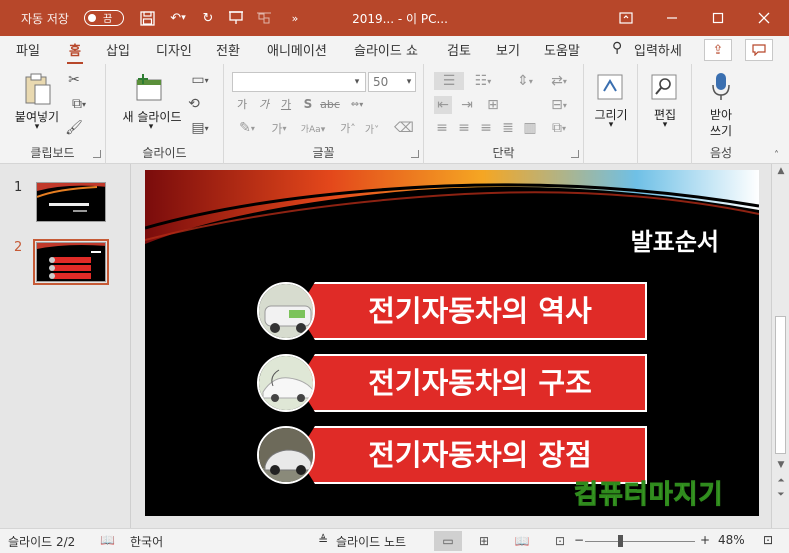 The width and height of the screenshot is (789, 553). What do you see at coordinates (28, 49) in the screenshot?
I see `tab-file: 파일` at bounding box center [28, 49].